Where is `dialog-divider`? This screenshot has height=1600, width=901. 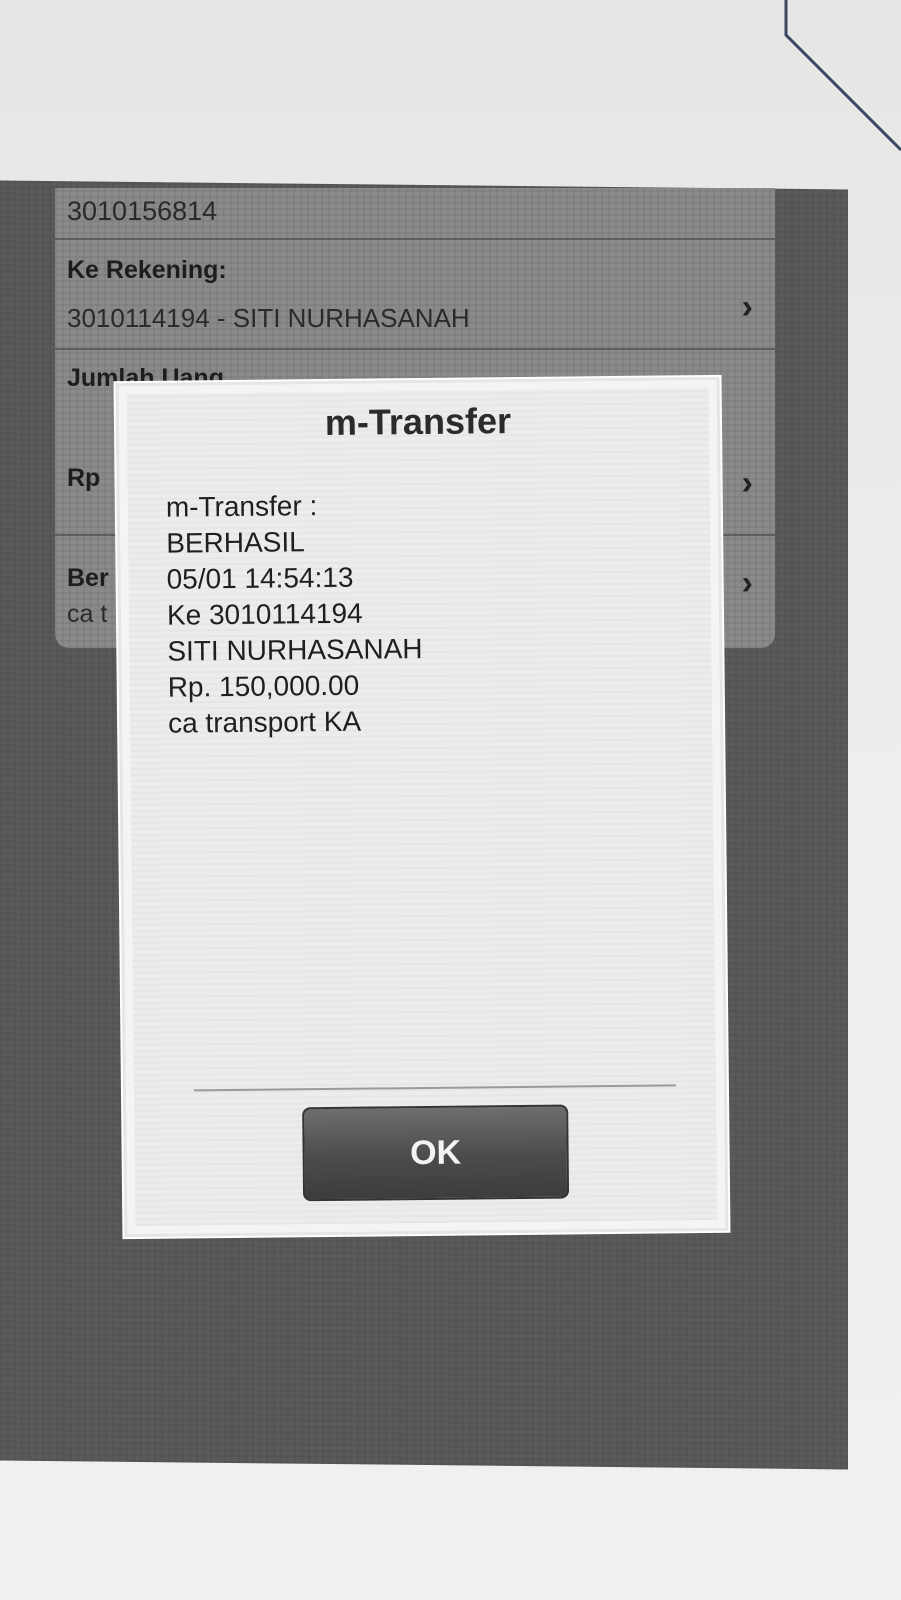 dialog-divider is located at coordinates (434, 1088).